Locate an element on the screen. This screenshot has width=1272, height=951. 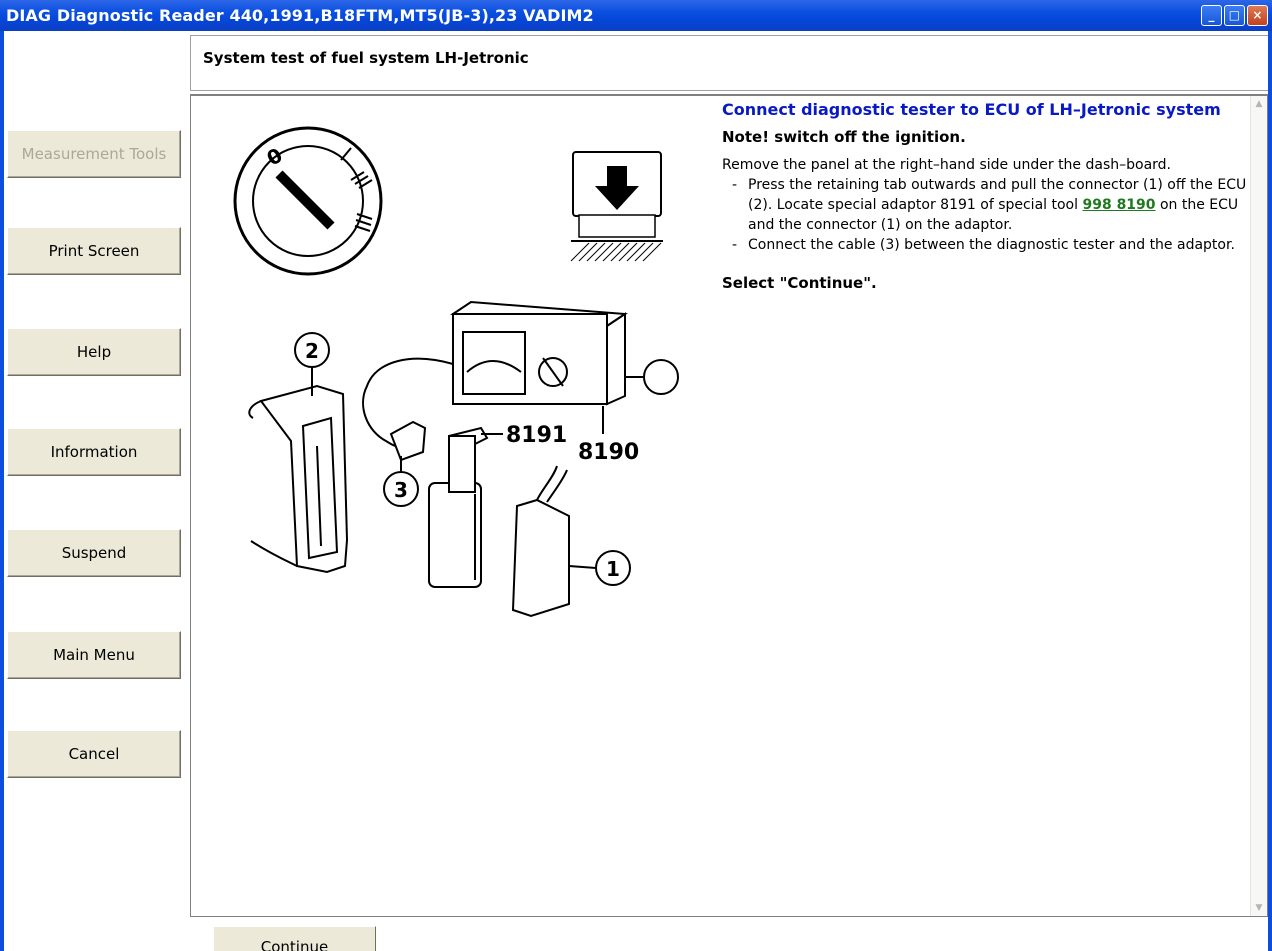
cancel-button: Cancel is located at coordinates (94, 754).